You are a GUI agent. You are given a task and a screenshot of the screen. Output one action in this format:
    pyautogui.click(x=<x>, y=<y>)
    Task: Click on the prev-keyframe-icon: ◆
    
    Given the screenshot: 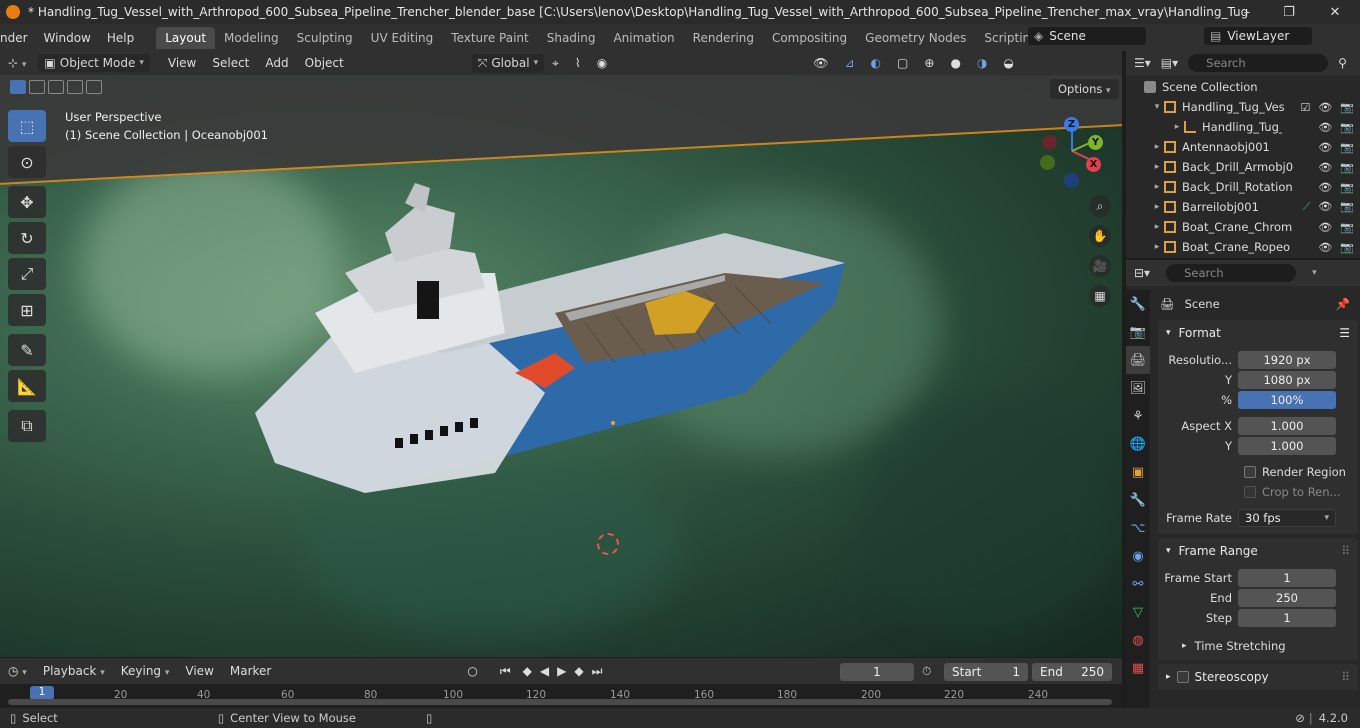 What is the action you would take?
    pyautogui.click(x=527, y=671)
    